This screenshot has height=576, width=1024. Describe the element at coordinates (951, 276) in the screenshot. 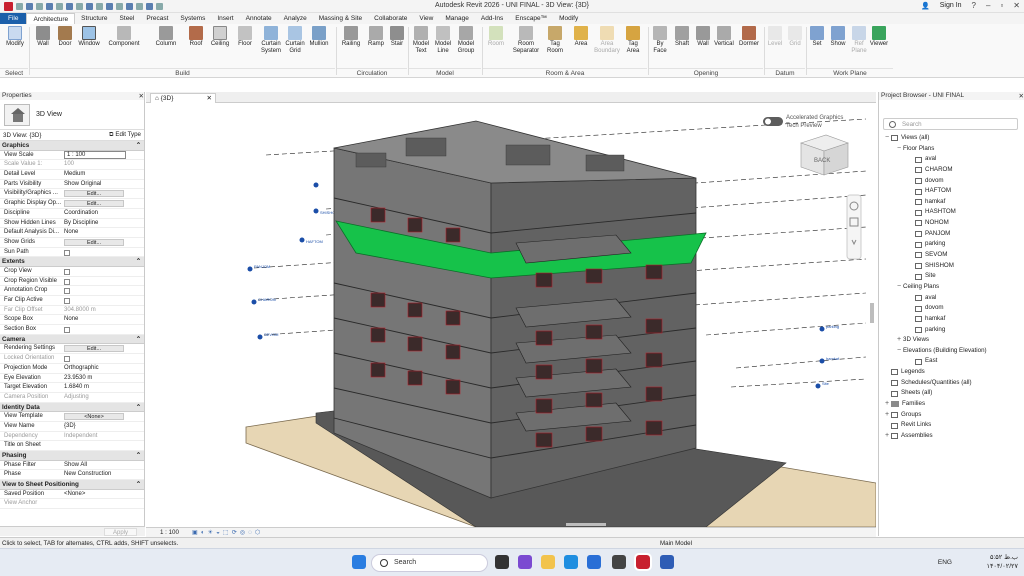

I see `browser-tree-item: Site` at that location.